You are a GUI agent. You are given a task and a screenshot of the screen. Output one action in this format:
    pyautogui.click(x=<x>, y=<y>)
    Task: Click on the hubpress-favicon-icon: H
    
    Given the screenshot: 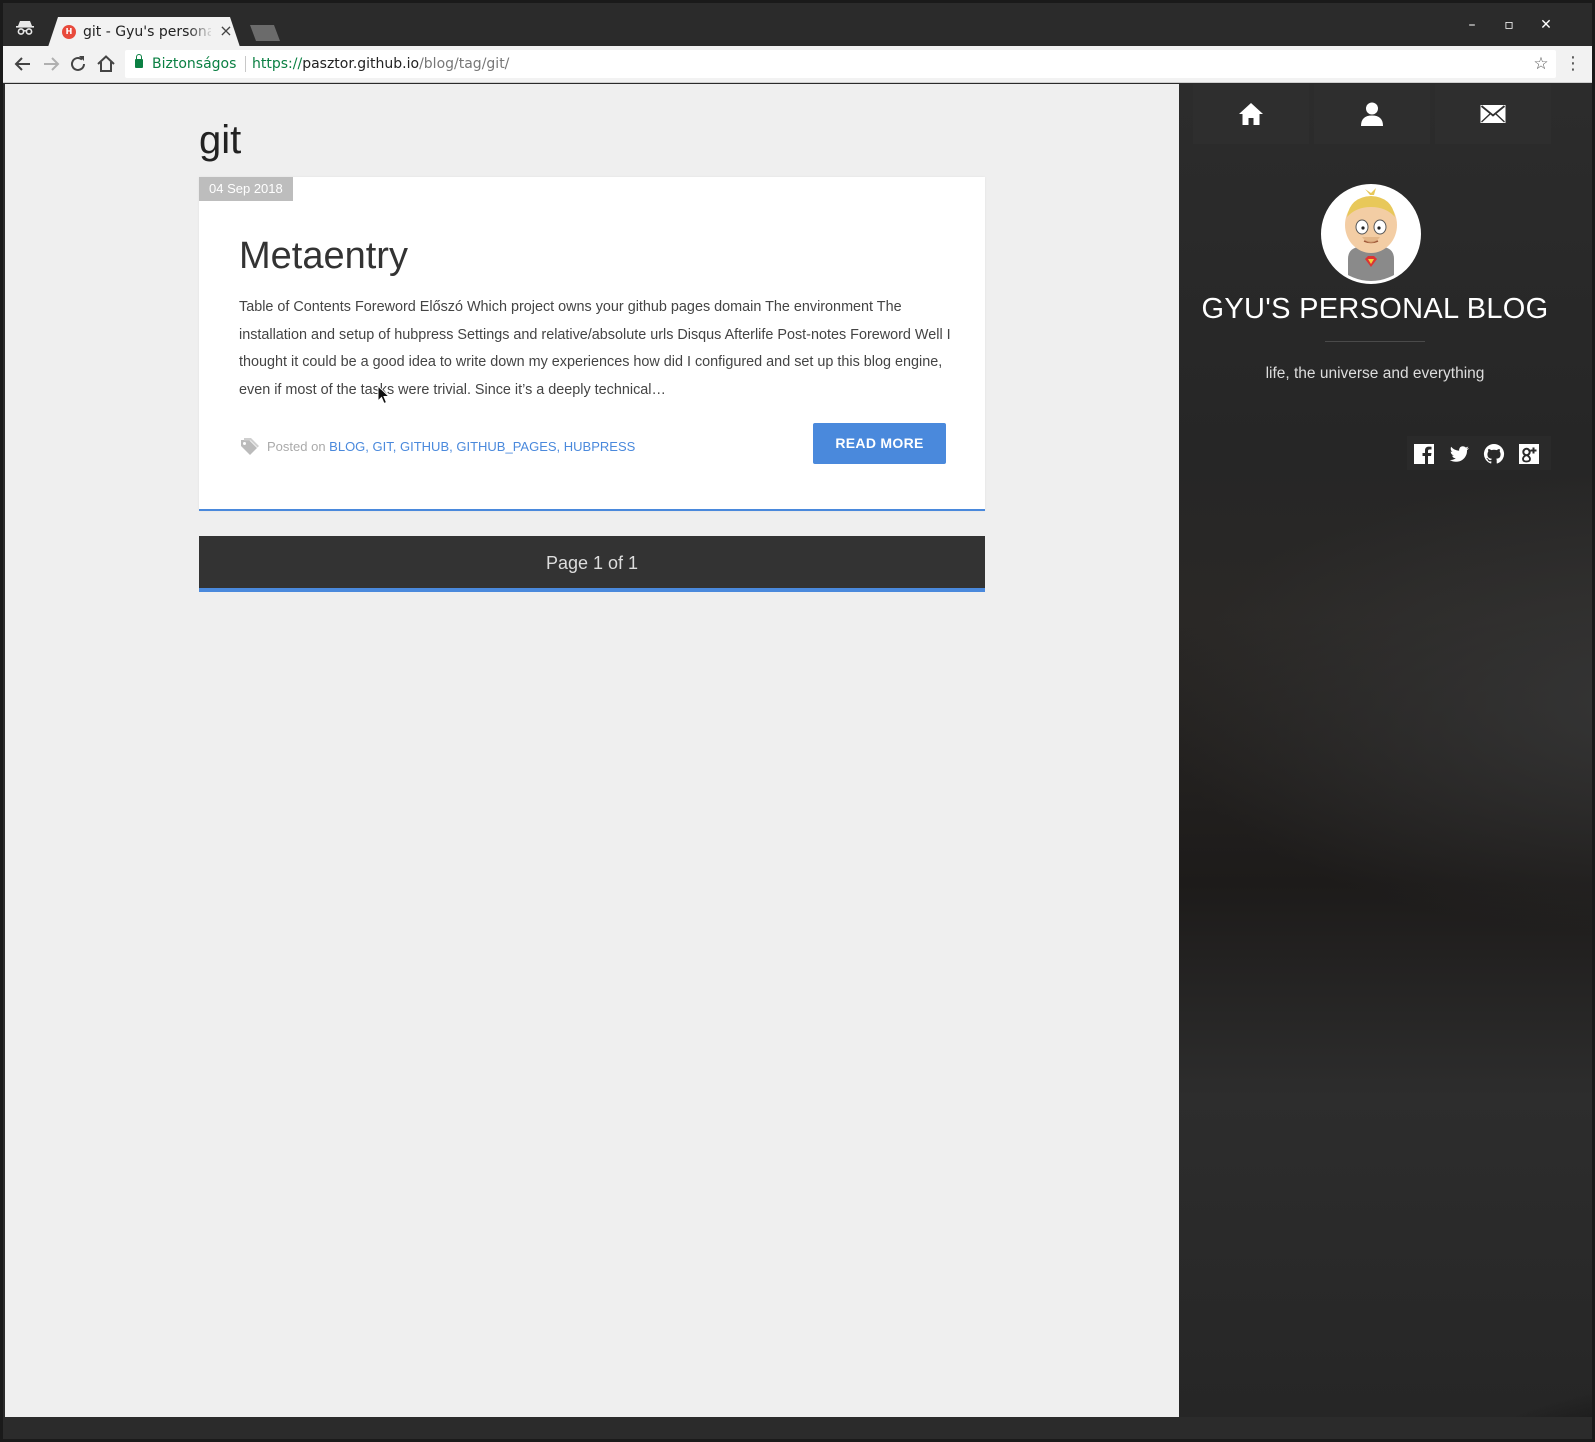 What is the action you would take?
    pyautogui.click(x=69, y=32)
    